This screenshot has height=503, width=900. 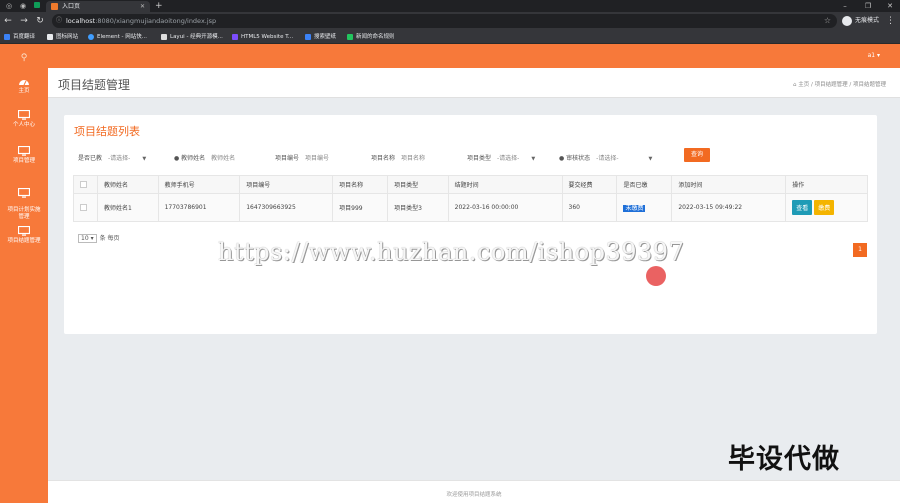 I want to click on pinned-tab-icon, so click(x=37, y=6).